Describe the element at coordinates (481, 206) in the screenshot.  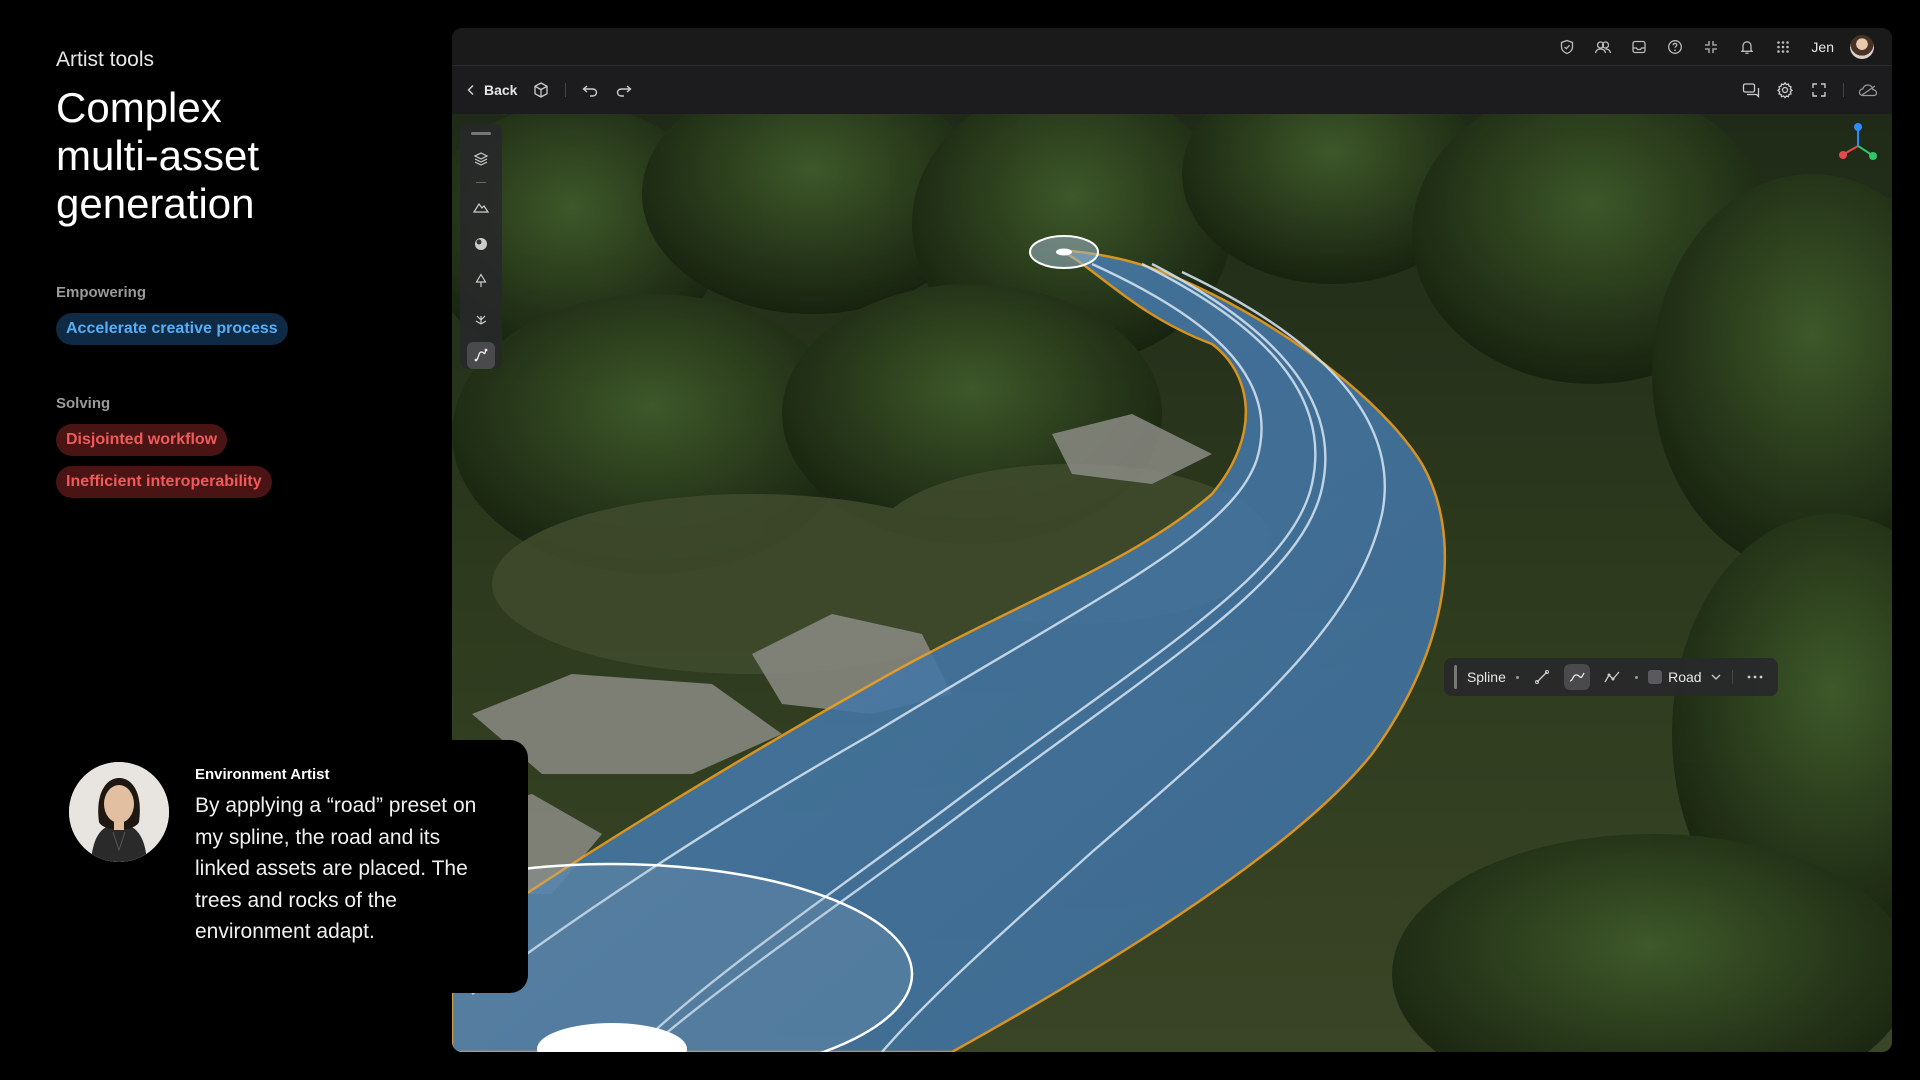
I see `terrain-icon` at that location.